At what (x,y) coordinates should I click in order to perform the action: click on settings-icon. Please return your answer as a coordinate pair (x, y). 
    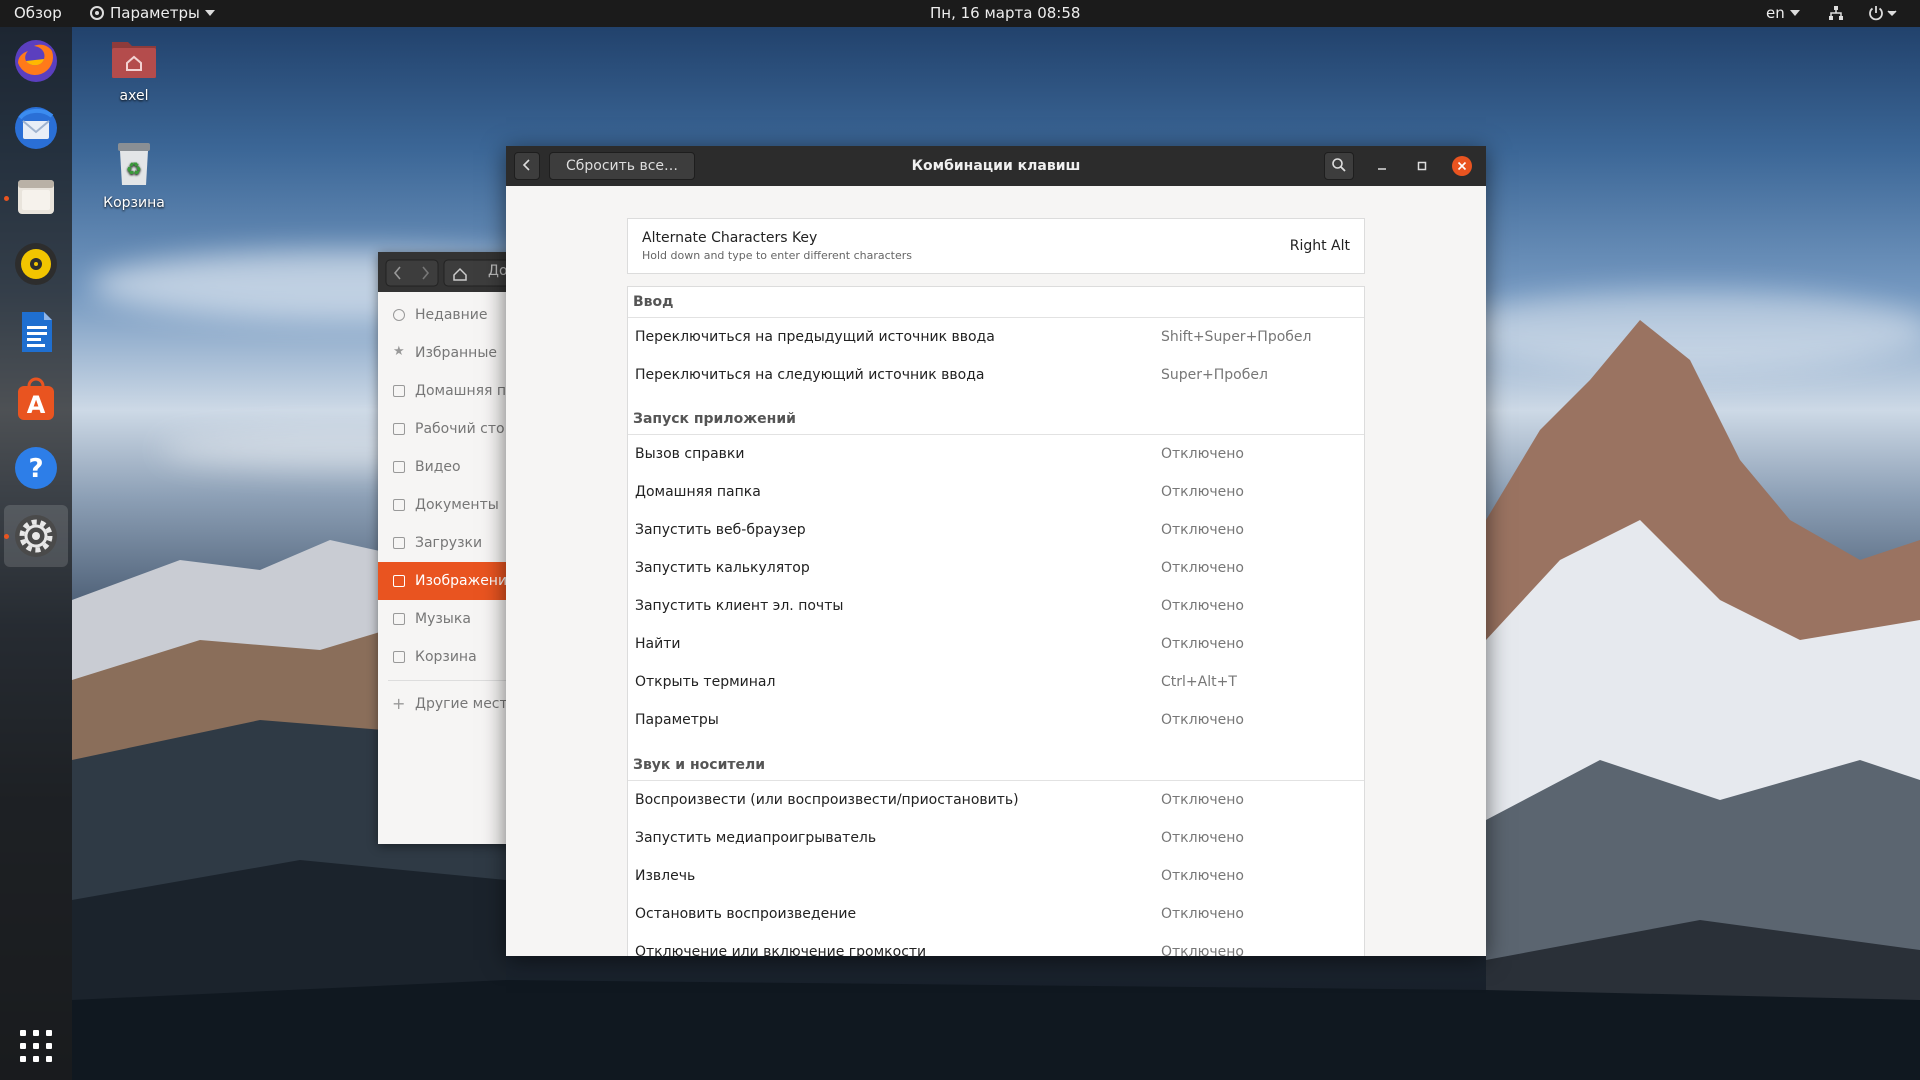
    Looking at the image, I should click on (36, 536).